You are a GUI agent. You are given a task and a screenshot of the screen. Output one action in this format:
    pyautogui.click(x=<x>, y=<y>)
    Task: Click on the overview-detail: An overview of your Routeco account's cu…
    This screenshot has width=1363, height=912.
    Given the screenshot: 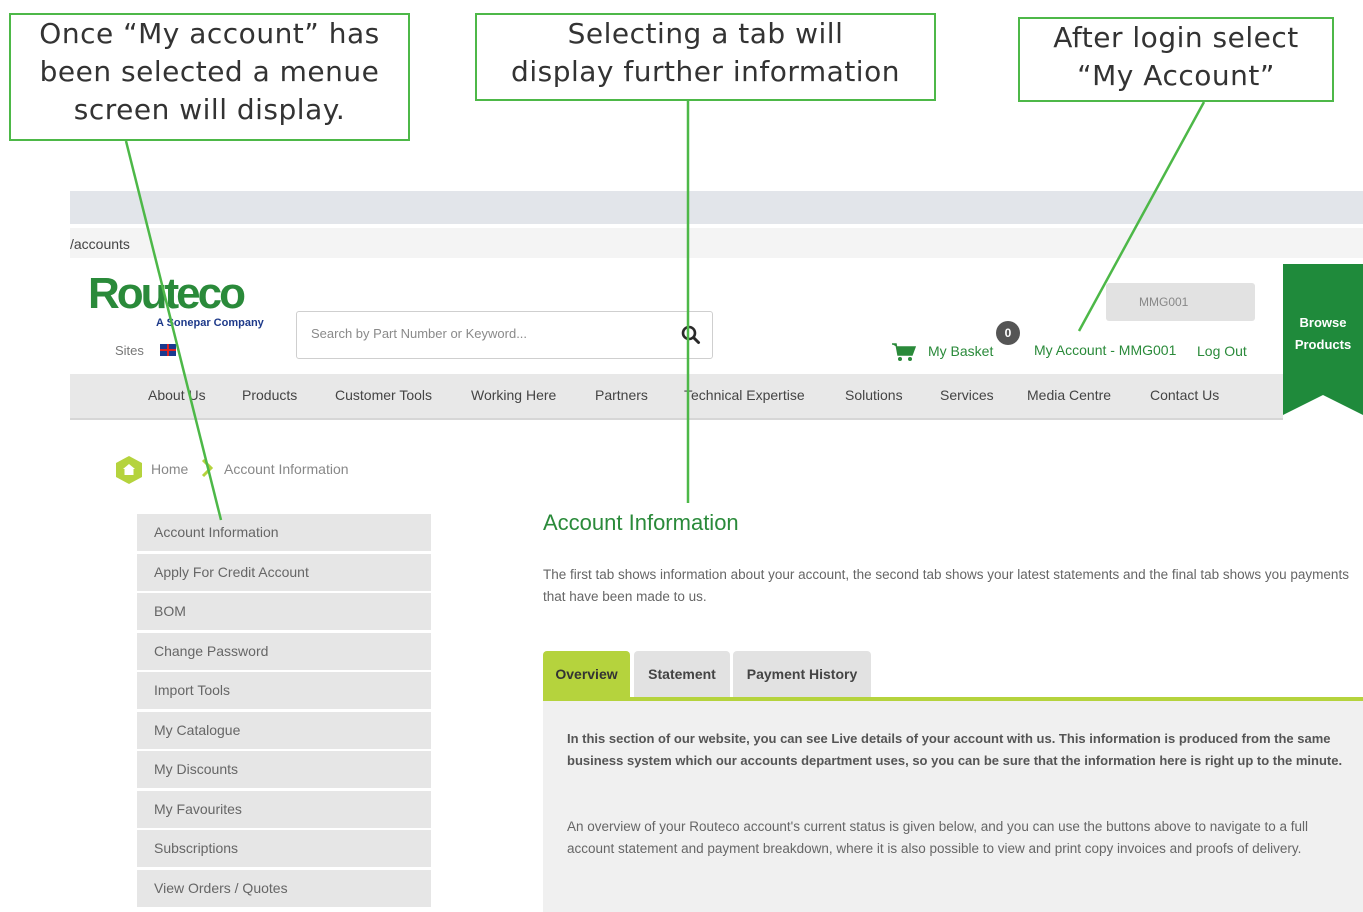 What is the action you would take?
    pyautogui.click(x=938, y=837)
    